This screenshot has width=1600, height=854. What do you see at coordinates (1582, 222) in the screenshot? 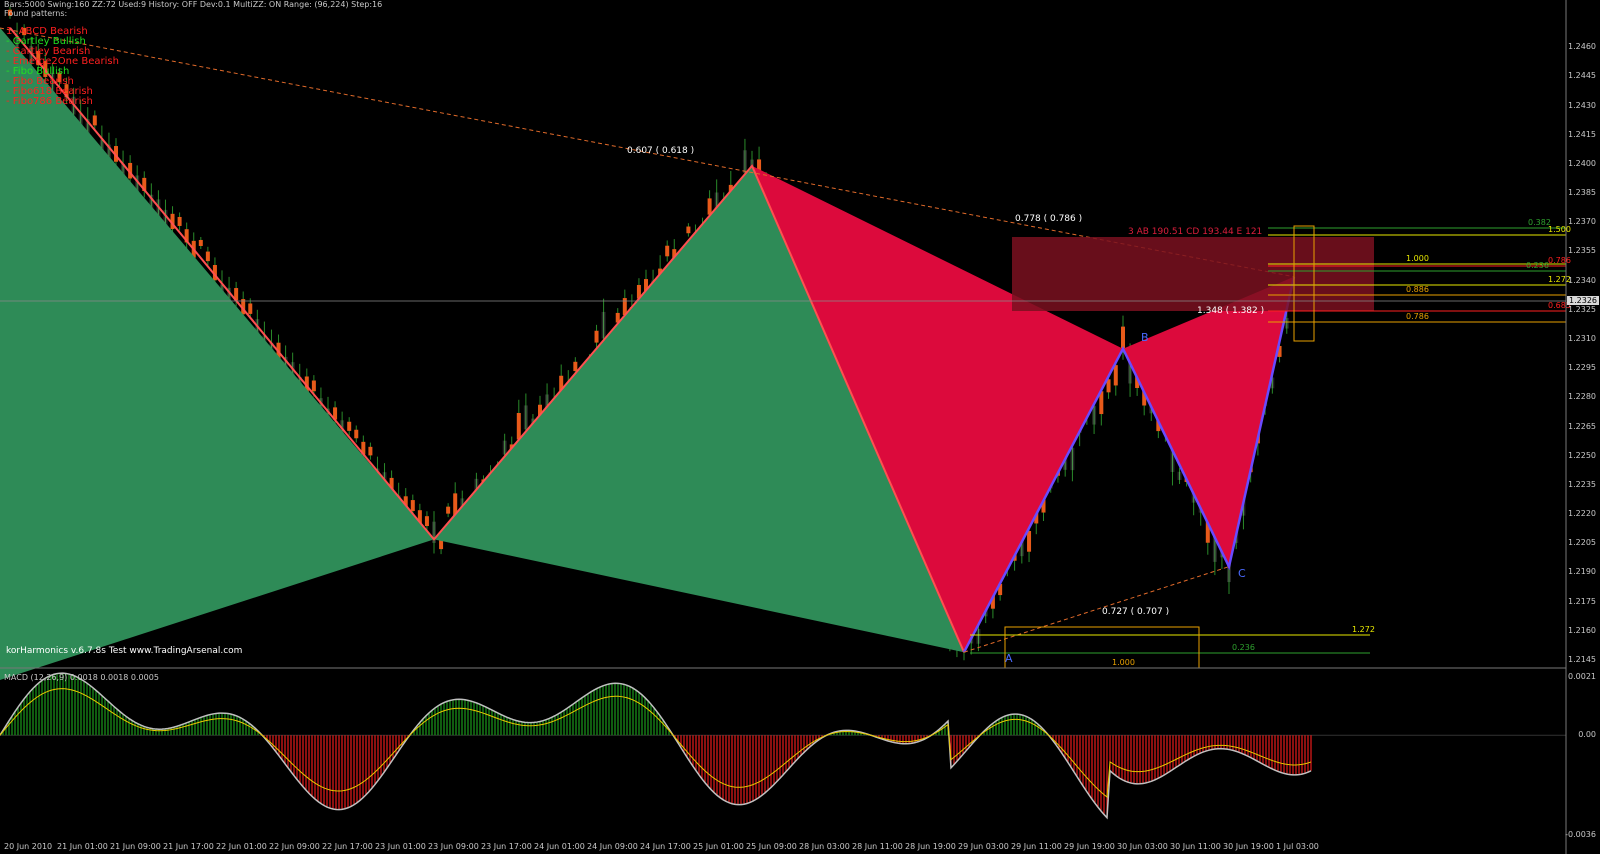
I see `price-tick-label: 1.2370` at bounding box center [1582, 222].